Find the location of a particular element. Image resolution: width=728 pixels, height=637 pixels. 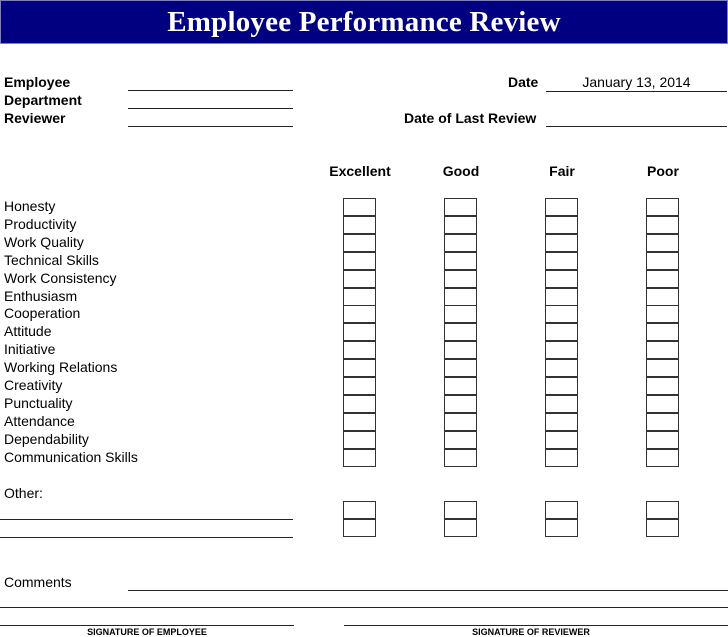

criterion-label: Attendance is located at coordinates (39, 420).